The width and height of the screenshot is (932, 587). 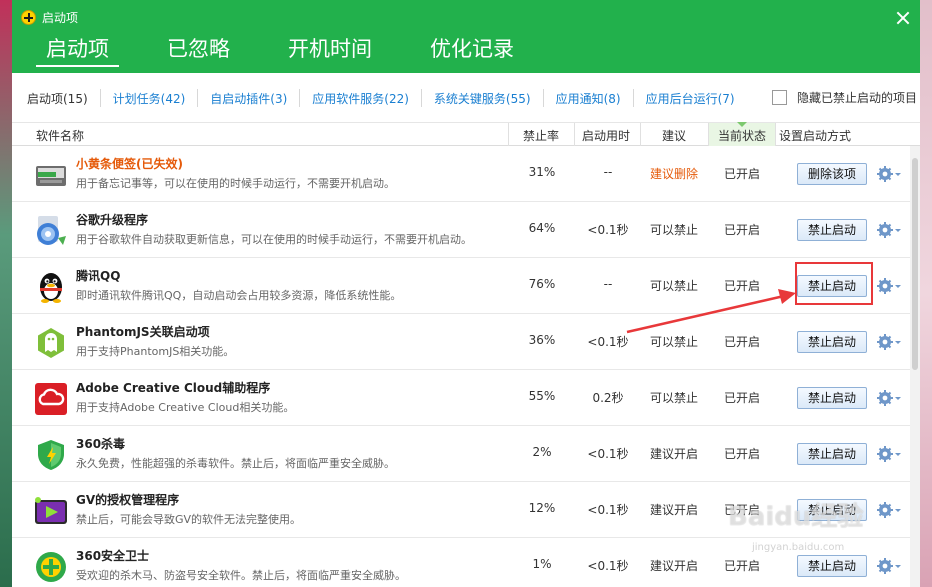 I want to click on item-name: 腾讯QQ, so click(x=98, y=276).